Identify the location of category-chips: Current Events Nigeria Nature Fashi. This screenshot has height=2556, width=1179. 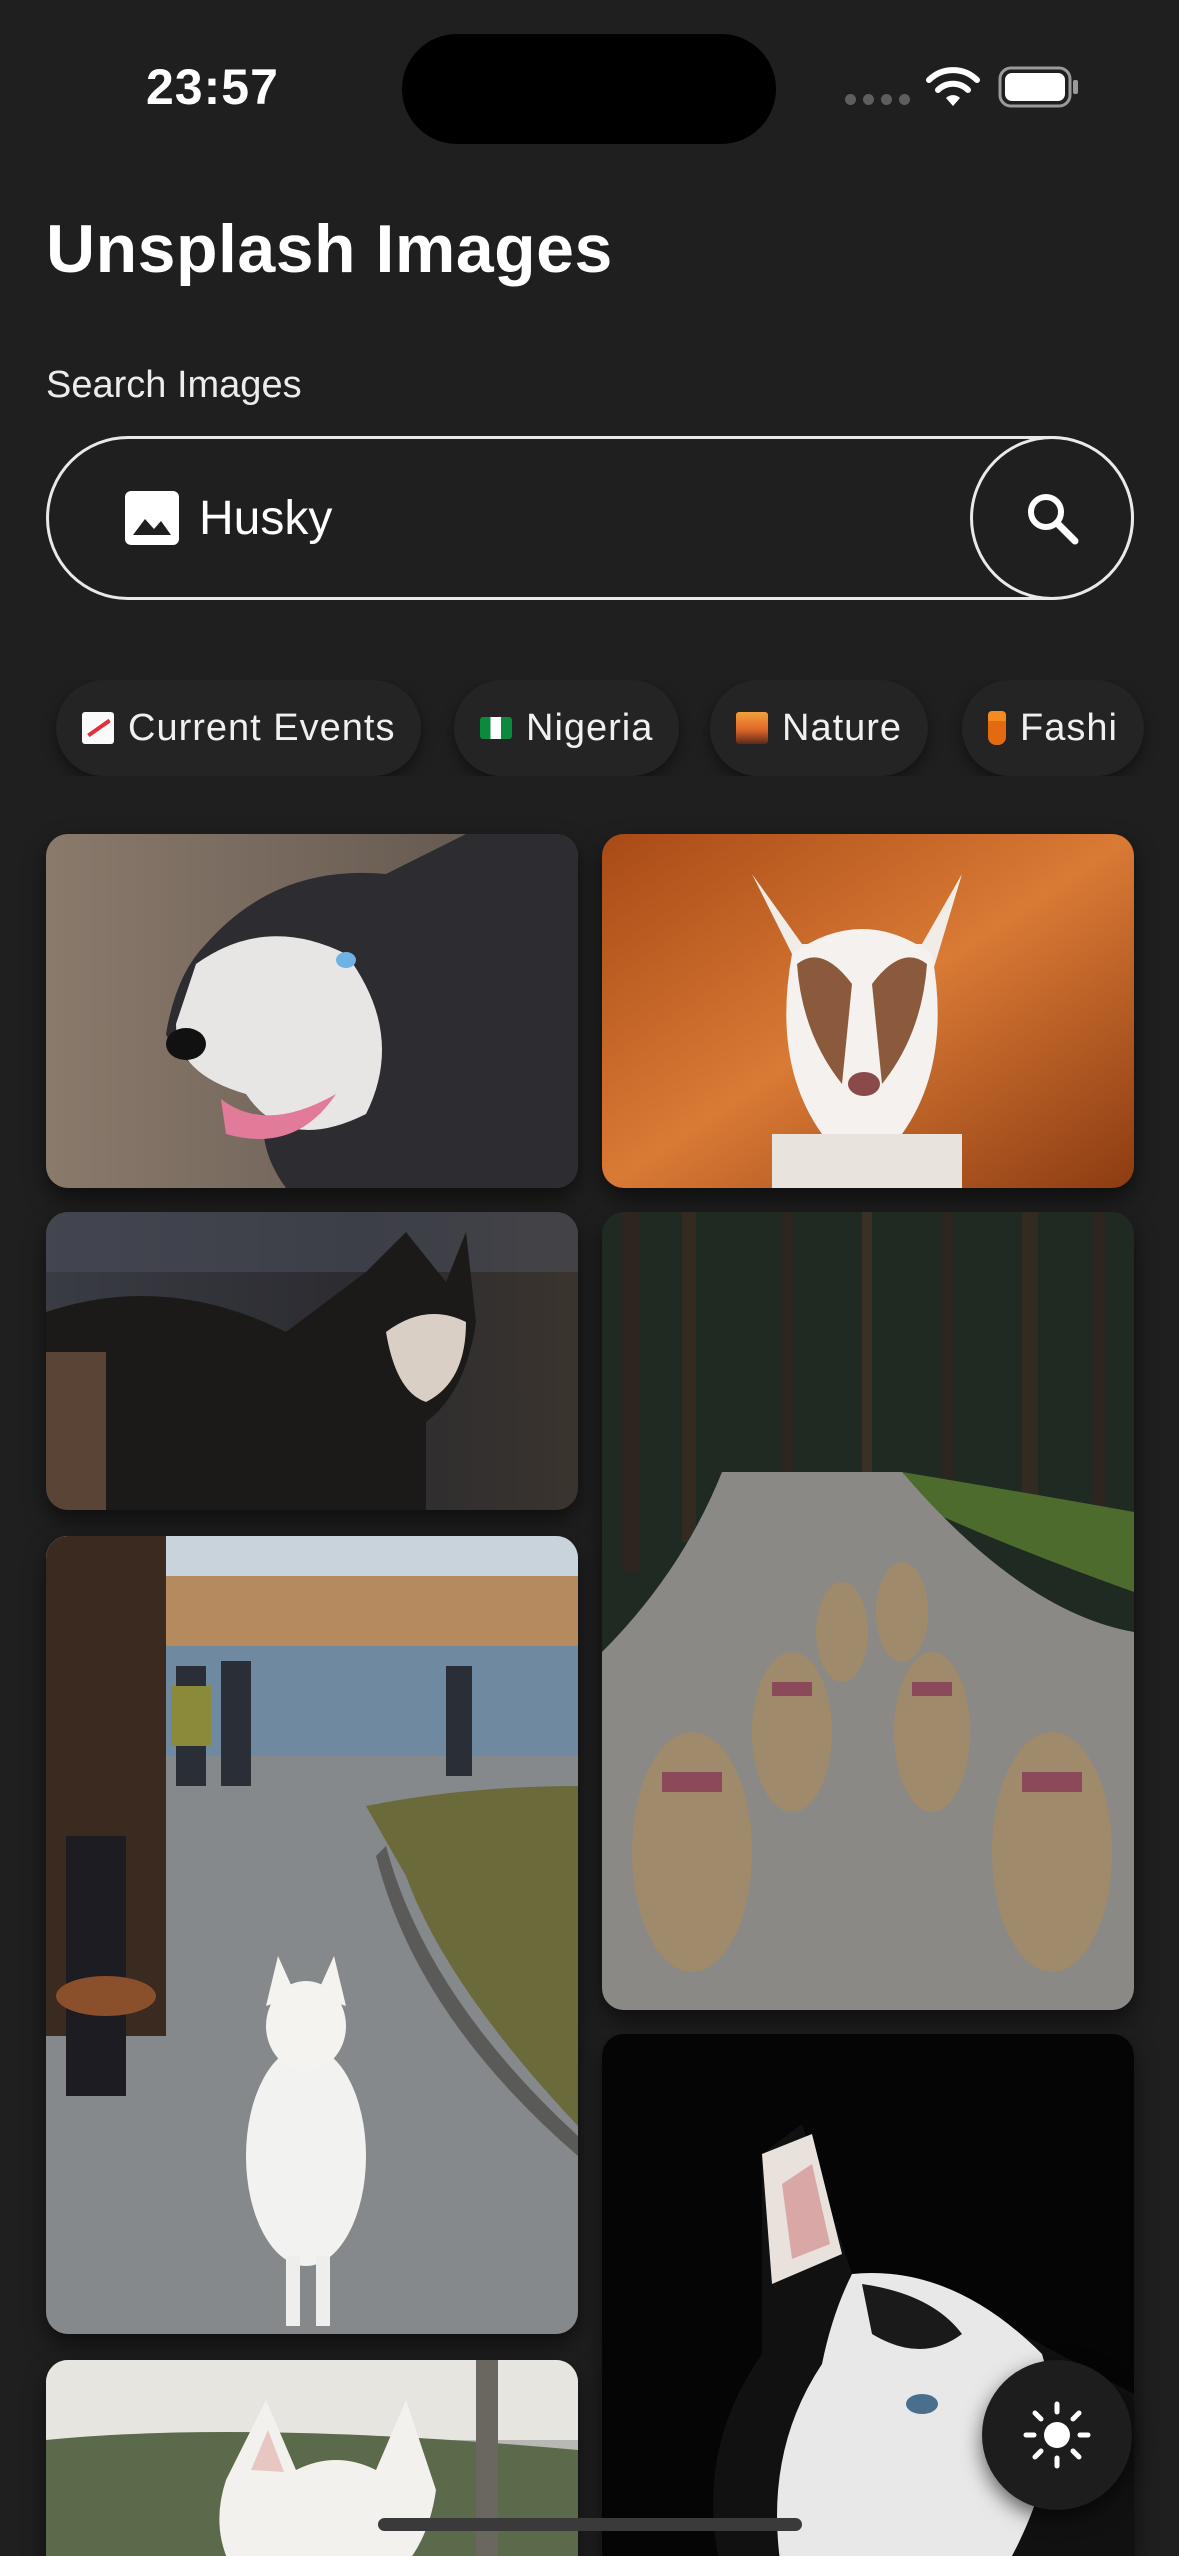
(589, 728).